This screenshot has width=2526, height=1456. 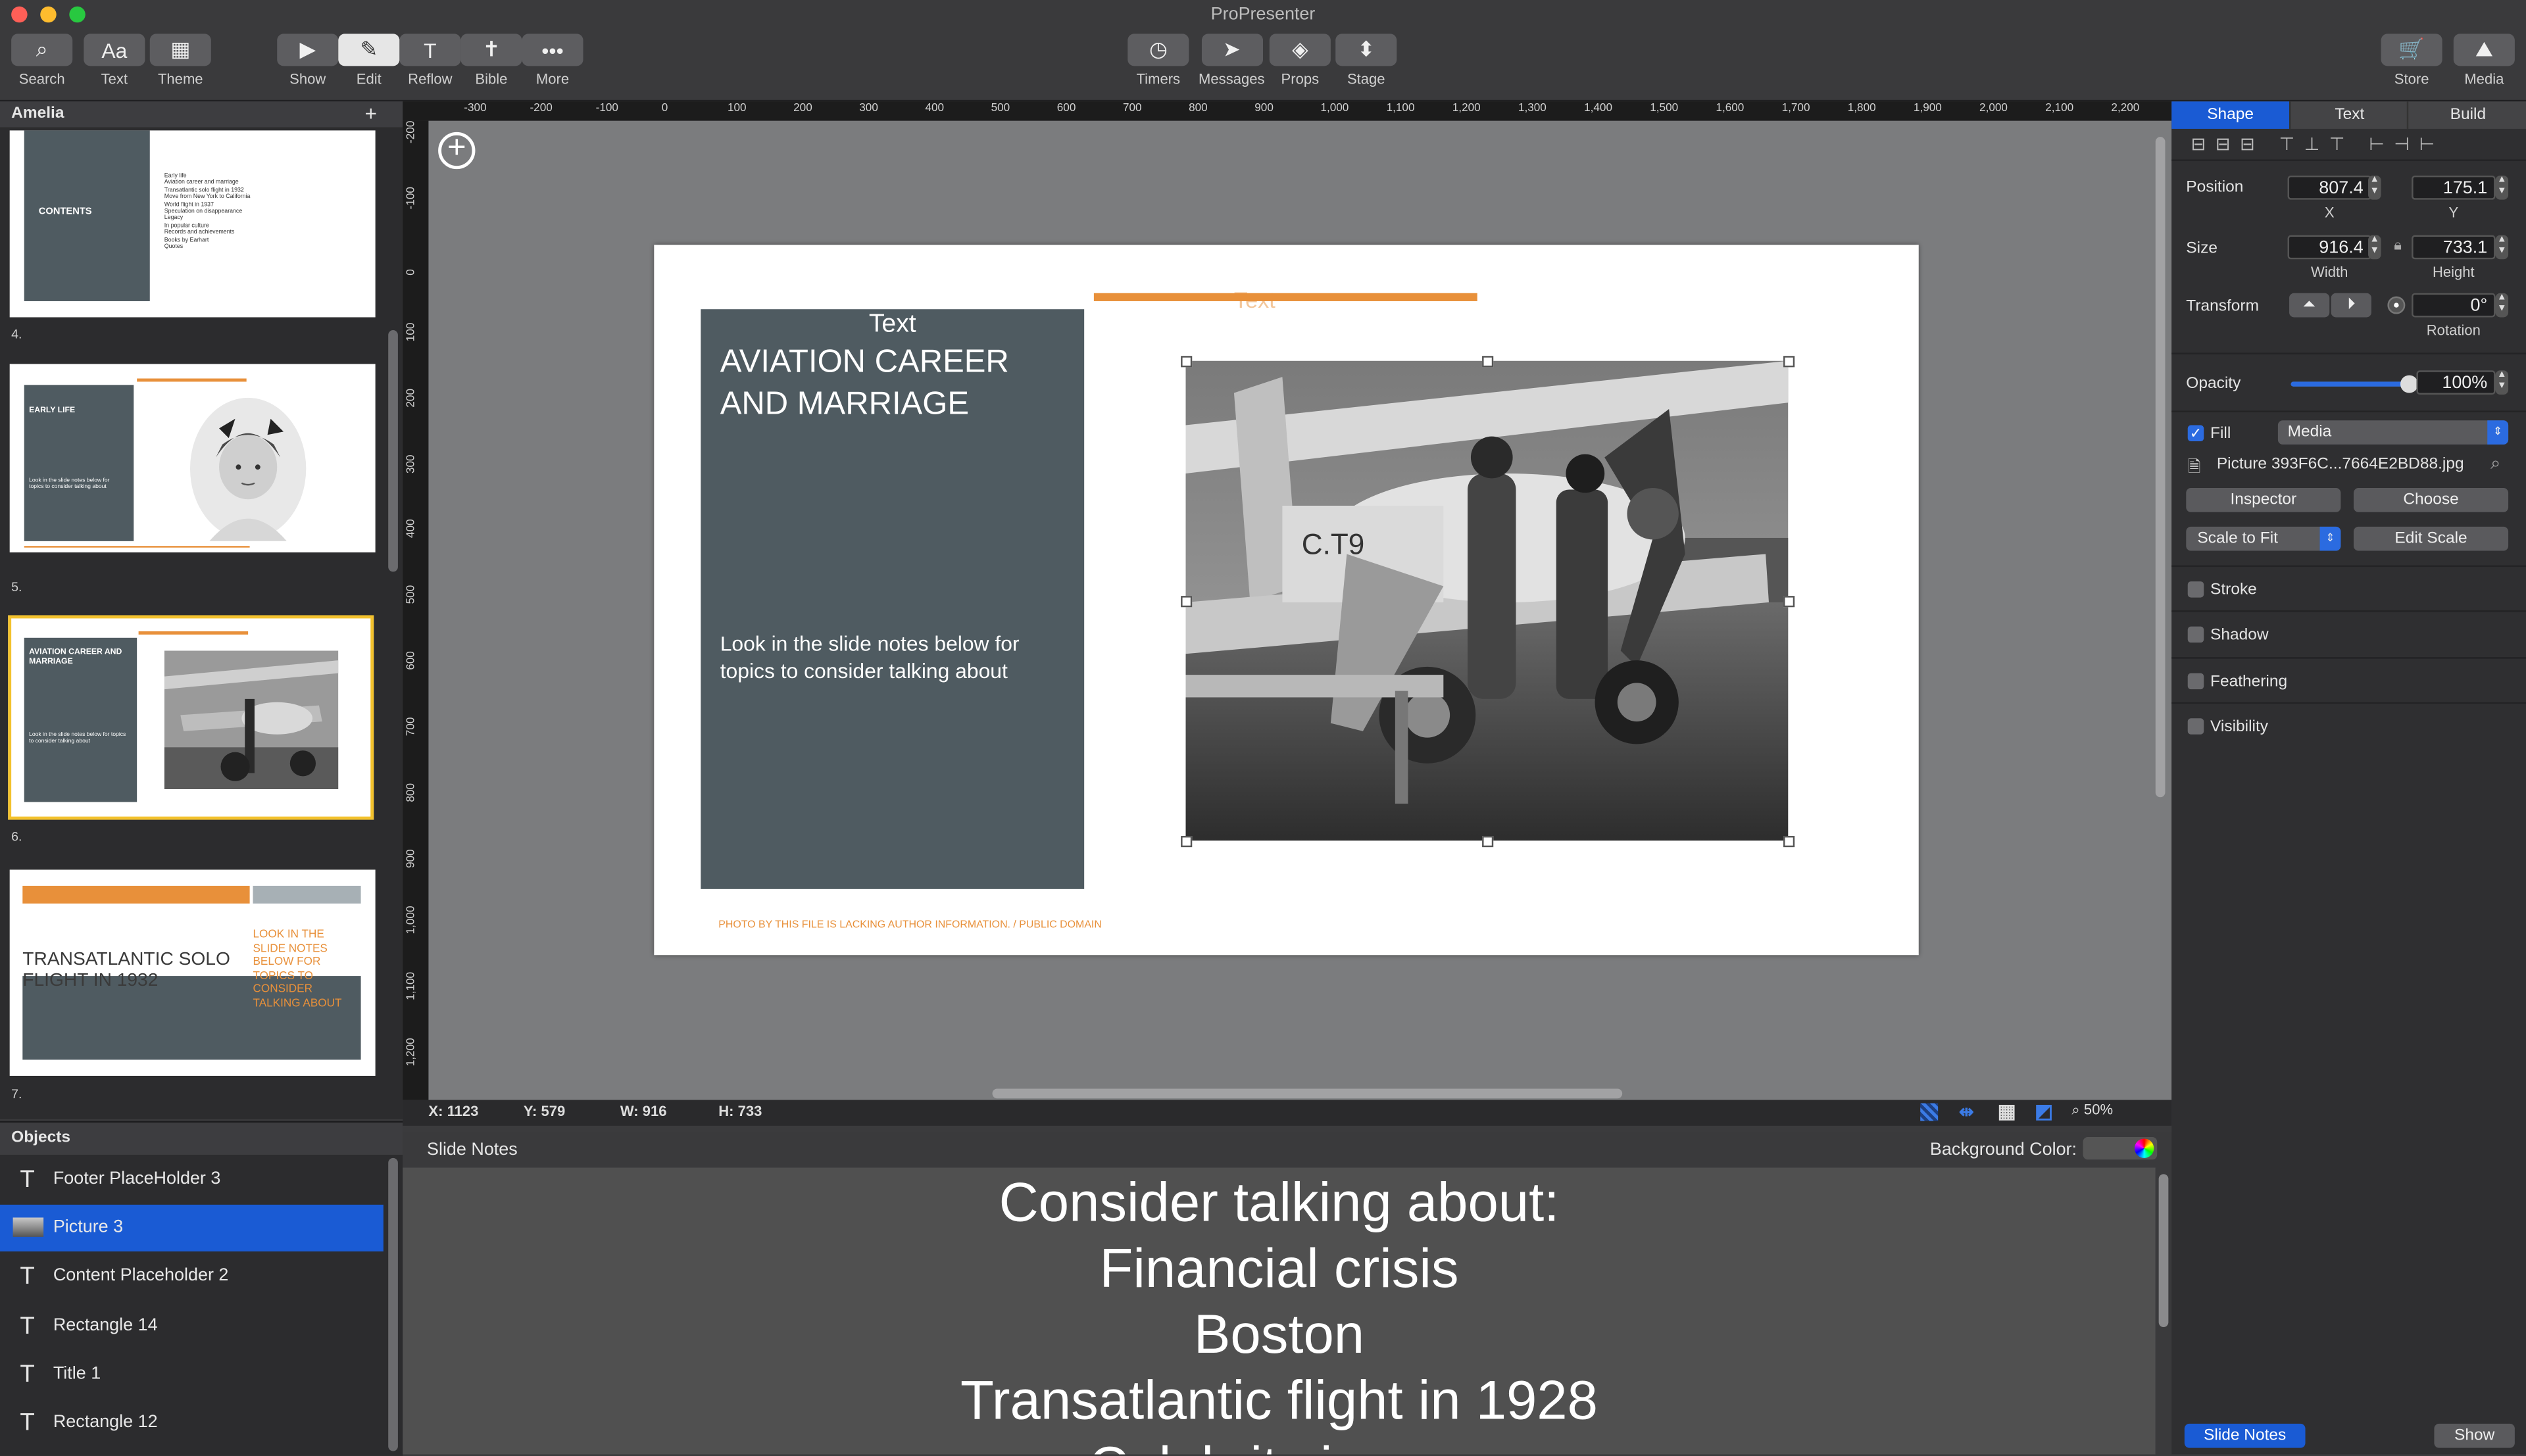 I want to click on show-mode-button: ▶ Show, so click(x=308, y=60).